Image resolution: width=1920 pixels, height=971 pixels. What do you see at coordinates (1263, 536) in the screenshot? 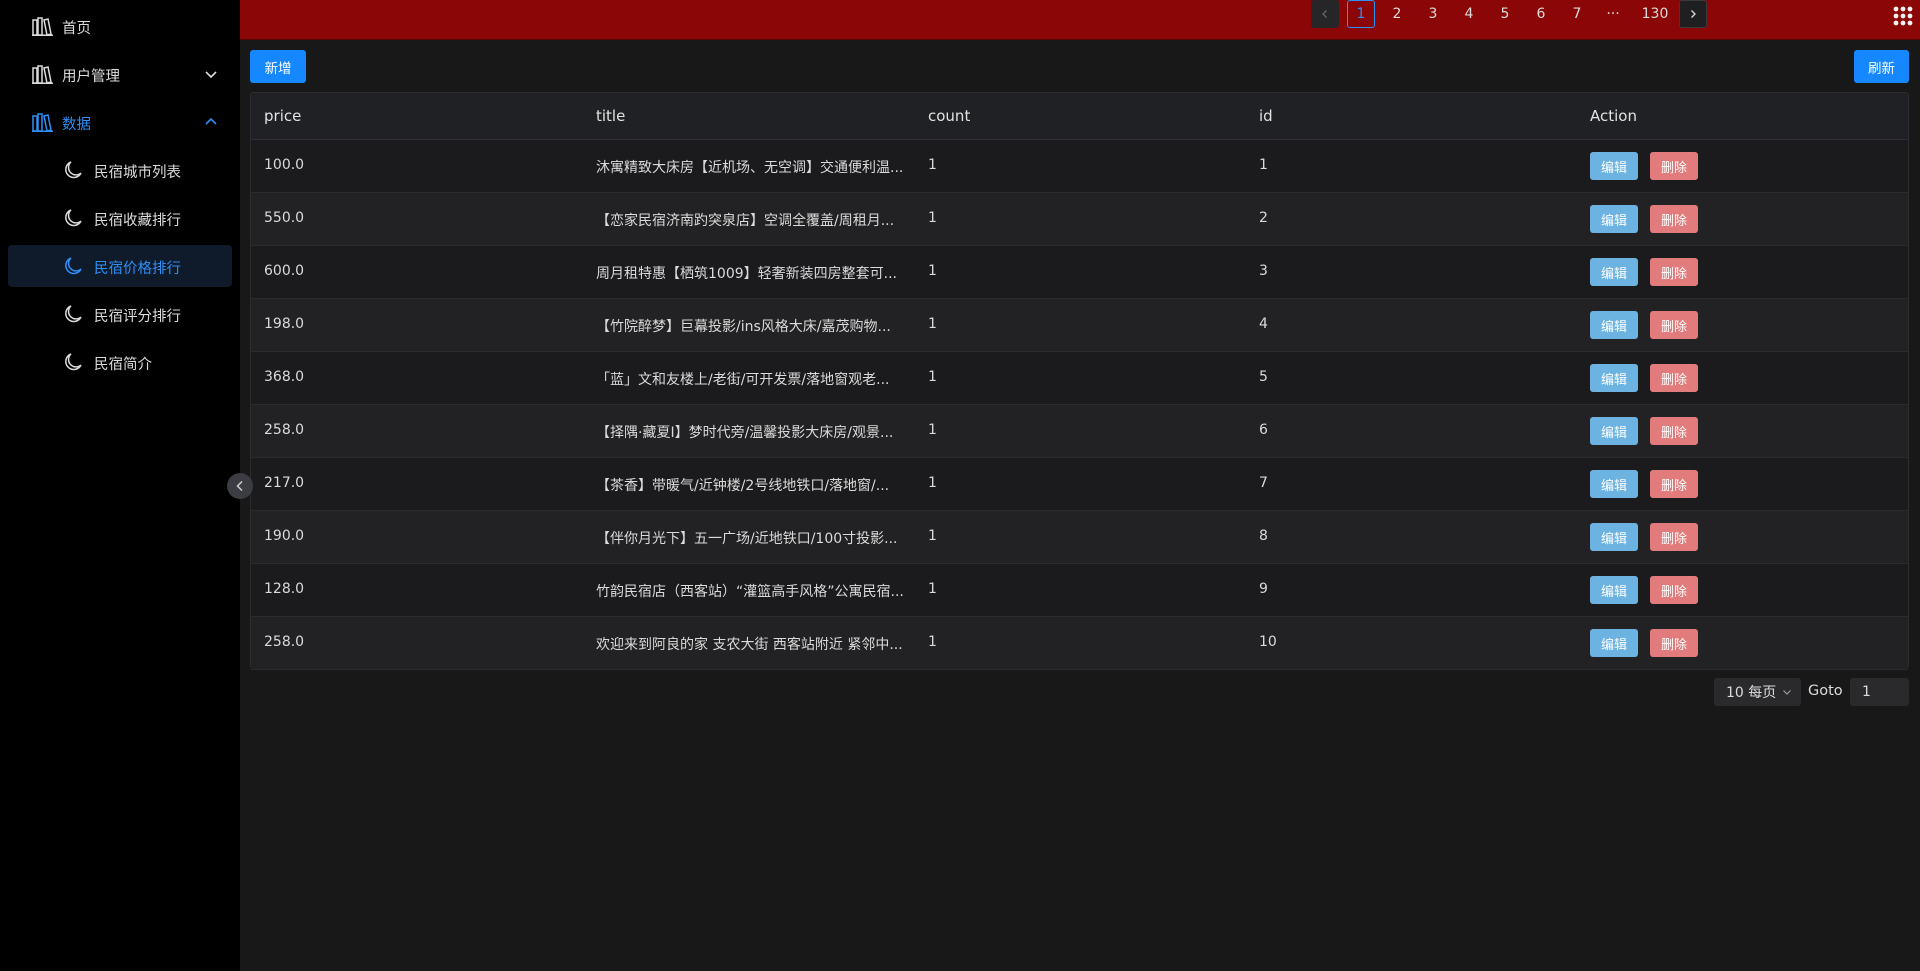
I see `cell-id: 8` at bounding box center [1263, 536].